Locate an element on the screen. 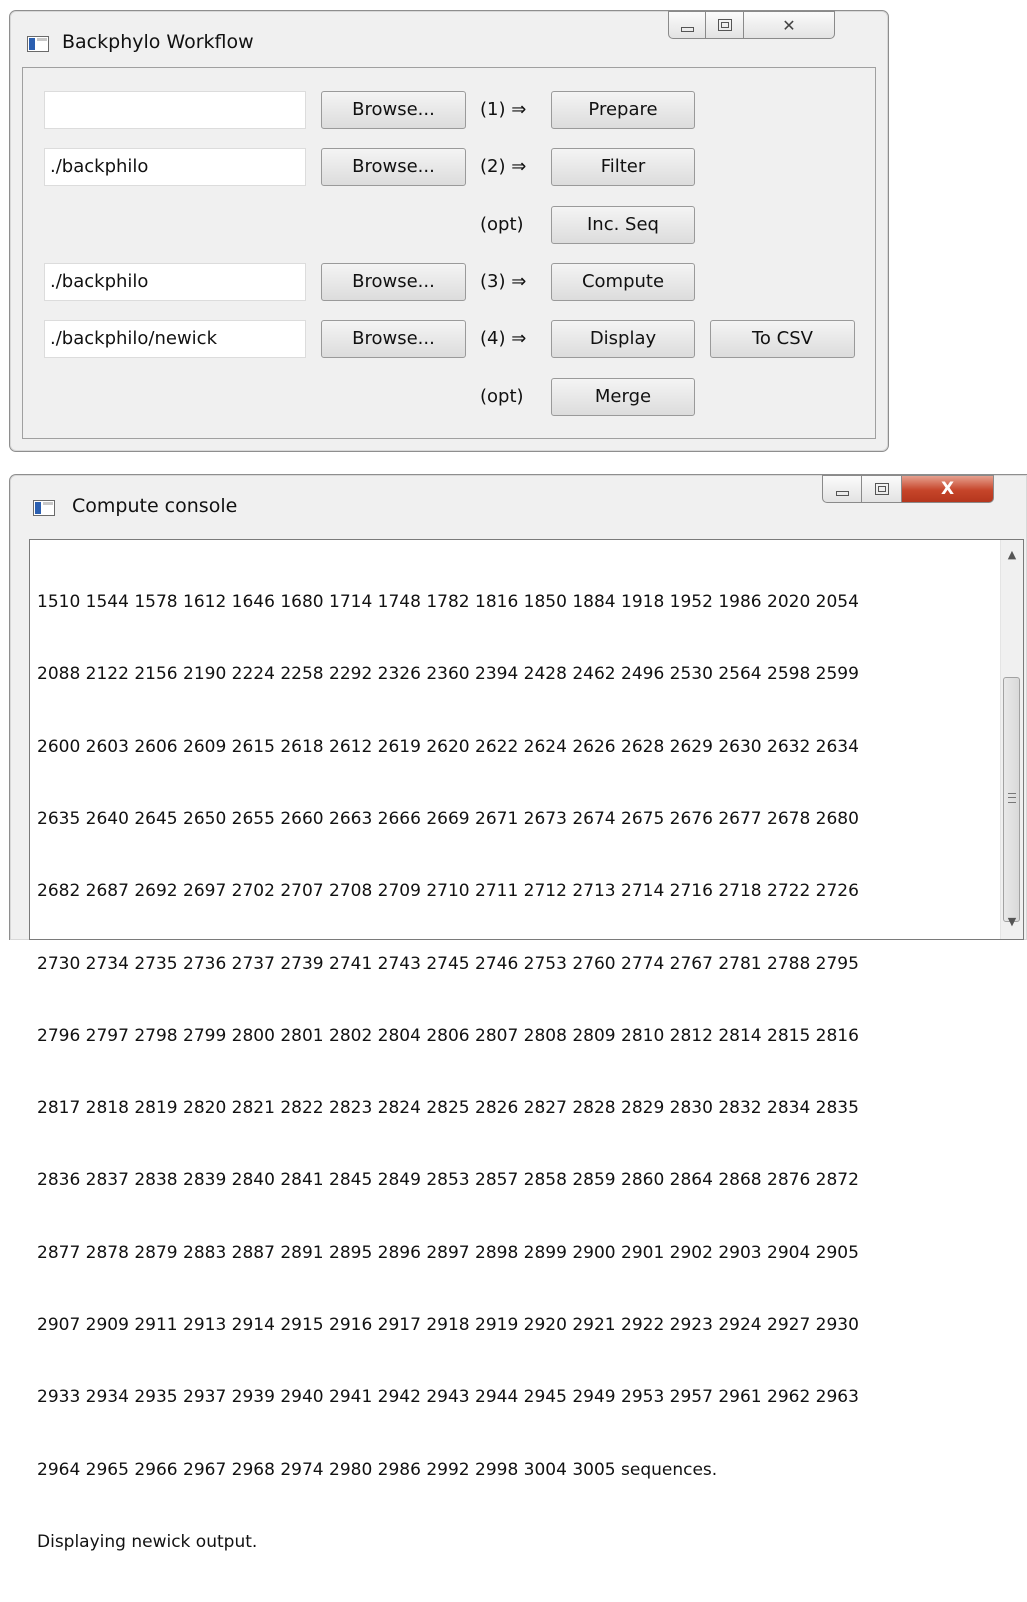 This screenshot has height=1602, width=1027. step-4-label: (4) ⇒ is located at coordinates (503, 338).